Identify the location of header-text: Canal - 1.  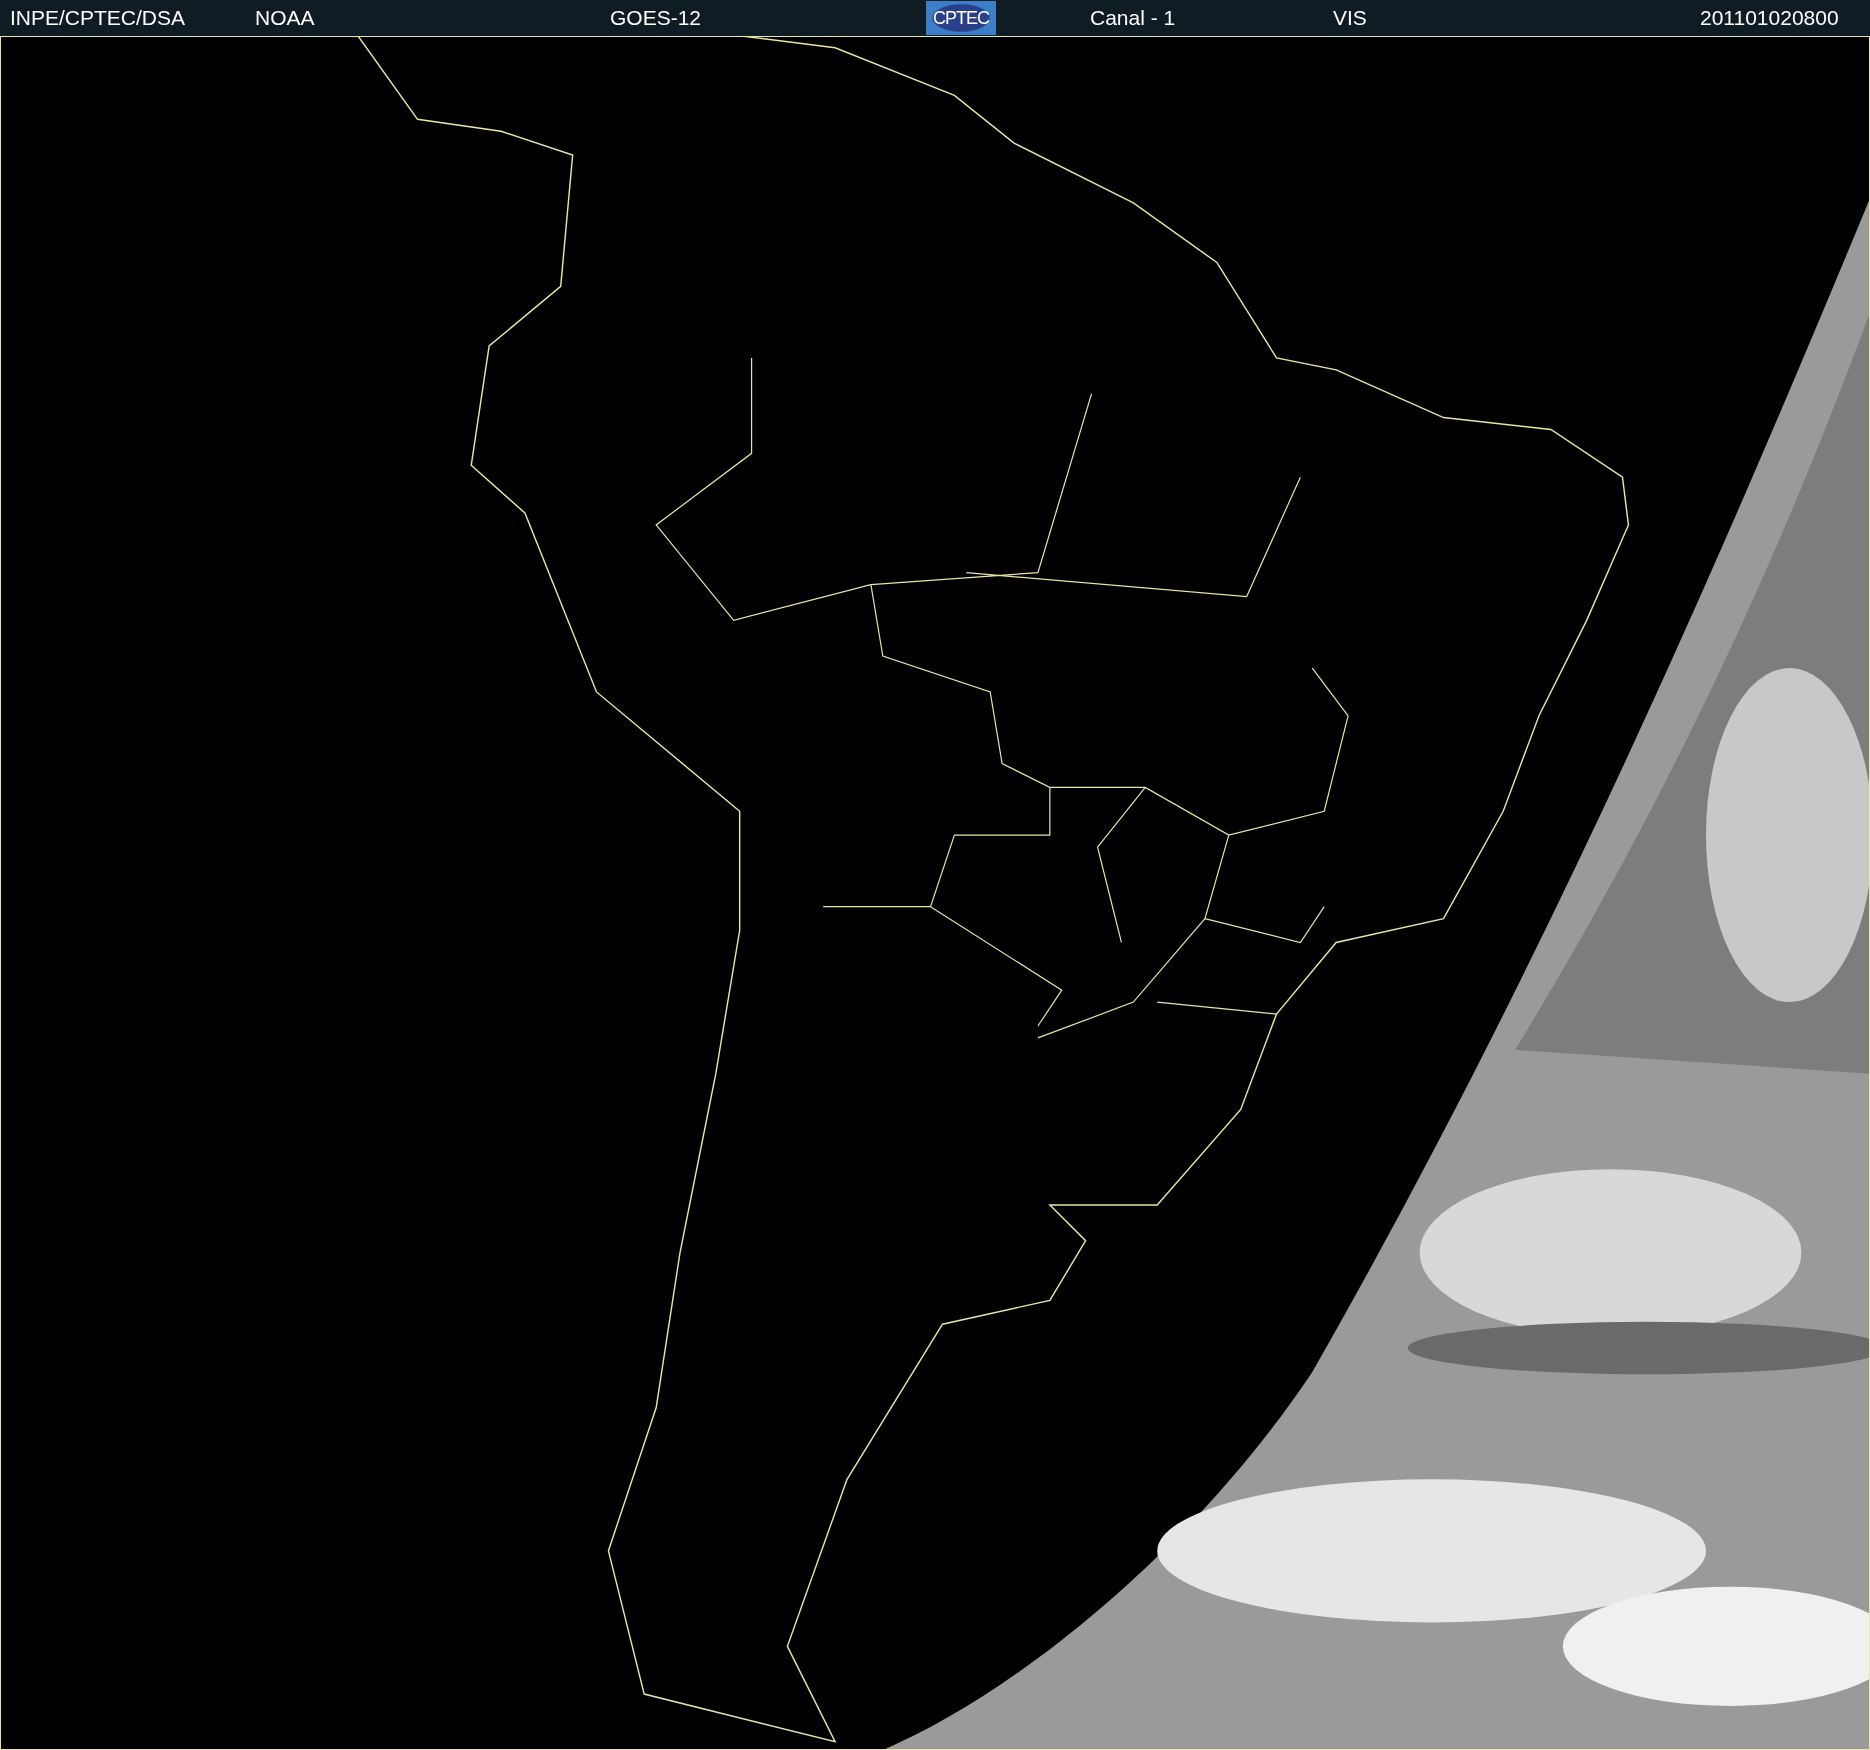
(1133, 18).